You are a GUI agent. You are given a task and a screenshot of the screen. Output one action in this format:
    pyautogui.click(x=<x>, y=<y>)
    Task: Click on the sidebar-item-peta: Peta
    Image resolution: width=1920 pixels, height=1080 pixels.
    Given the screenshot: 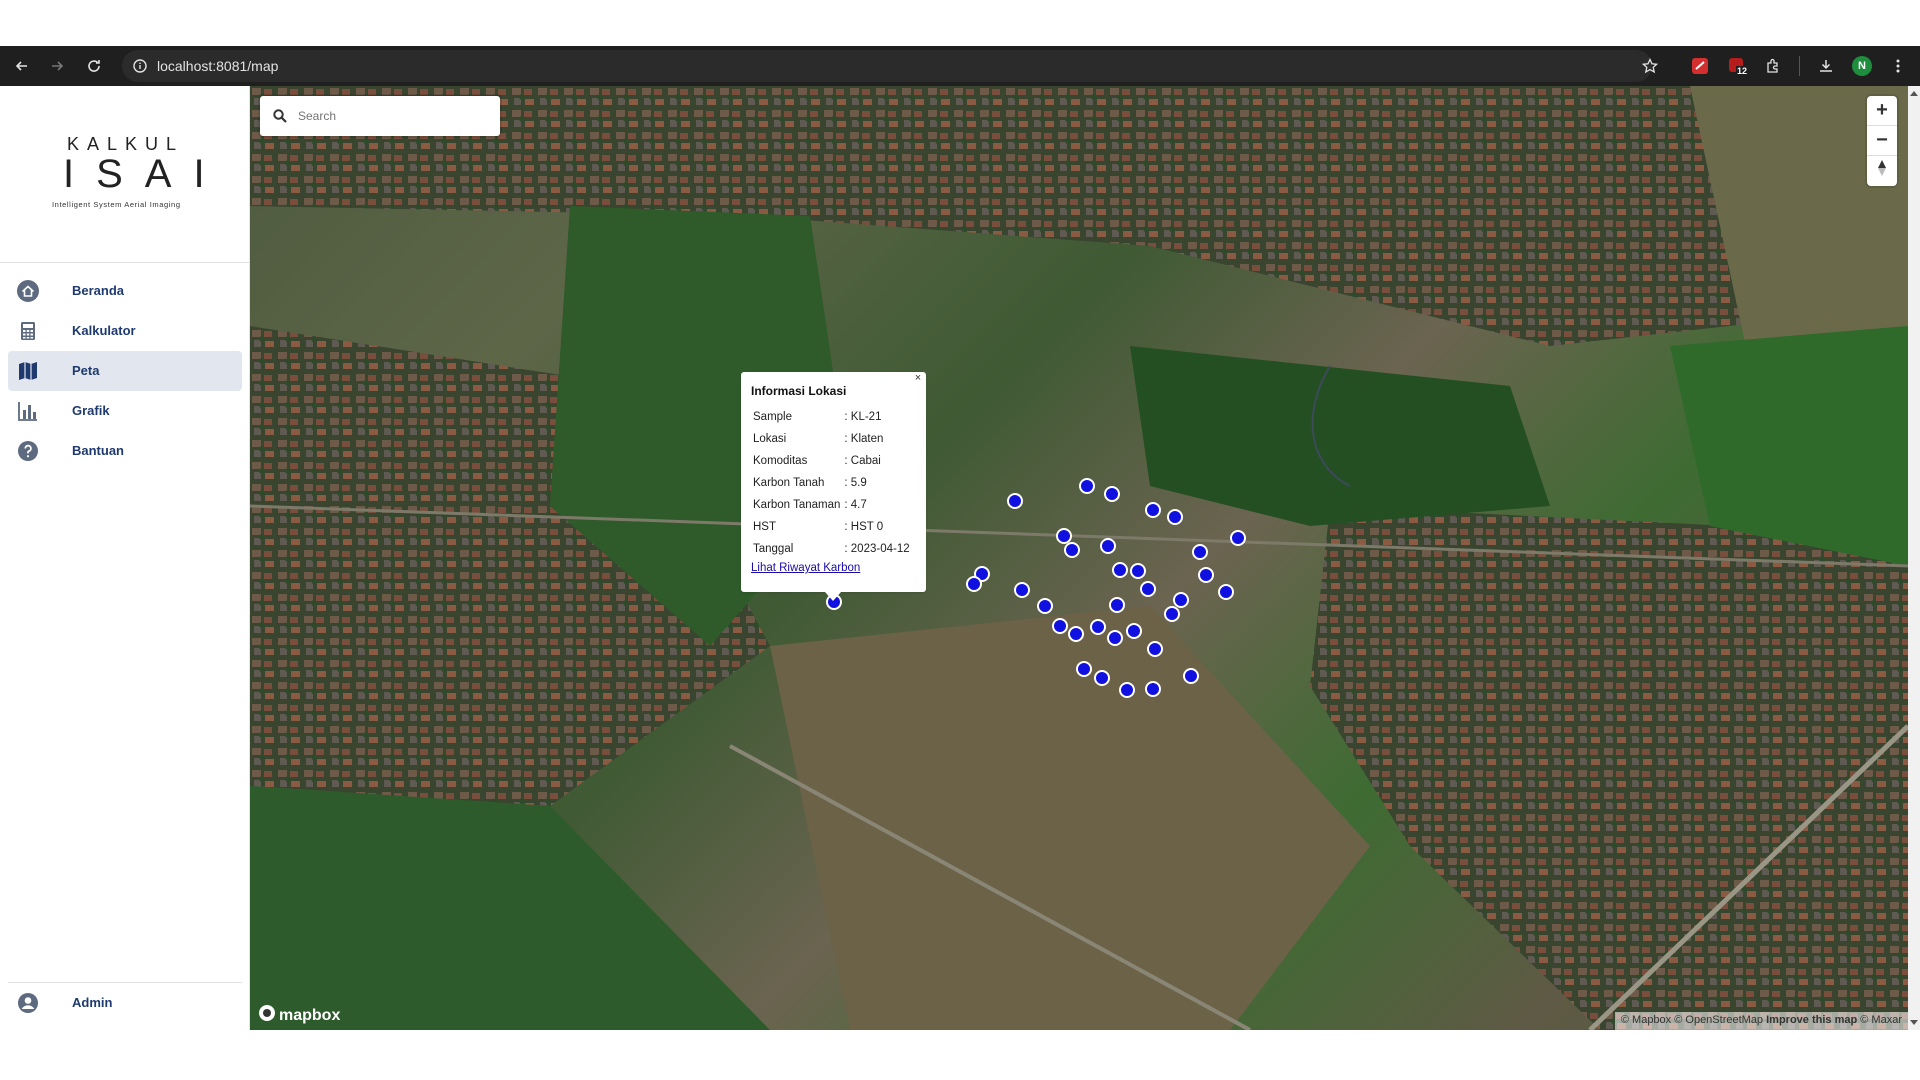 What is the action you would take?
    pyautogui.click(x=125, y=371)
    